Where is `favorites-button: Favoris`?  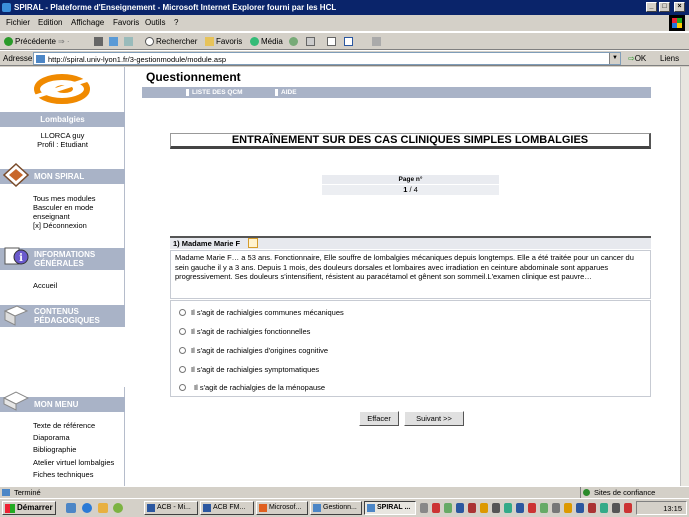 favorites-button: Favoris is located at coordinates (229, 41).